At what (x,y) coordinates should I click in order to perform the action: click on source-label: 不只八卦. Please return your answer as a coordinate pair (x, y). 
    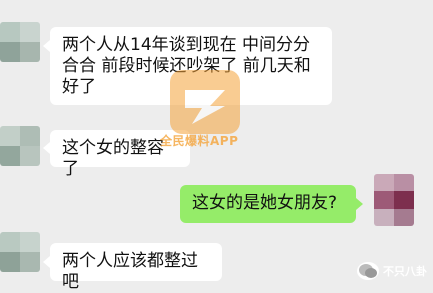
    Looking at the image, I should click on (405, 271).